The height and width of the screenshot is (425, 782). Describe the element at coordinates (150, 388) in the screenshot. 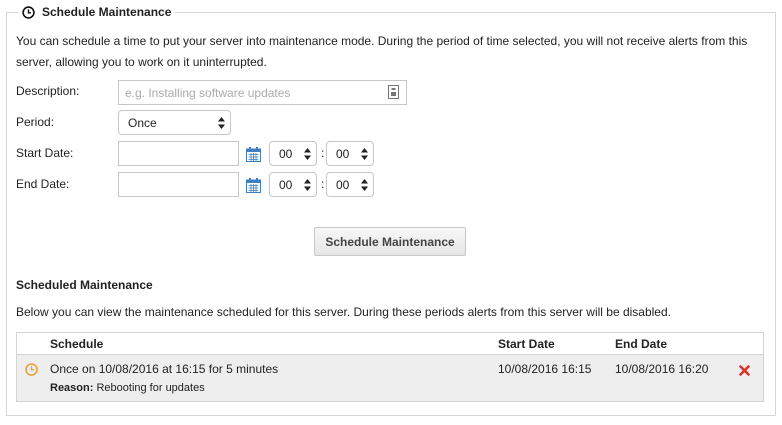

I see `row-reason-text: Rebooting for updates` at that location.